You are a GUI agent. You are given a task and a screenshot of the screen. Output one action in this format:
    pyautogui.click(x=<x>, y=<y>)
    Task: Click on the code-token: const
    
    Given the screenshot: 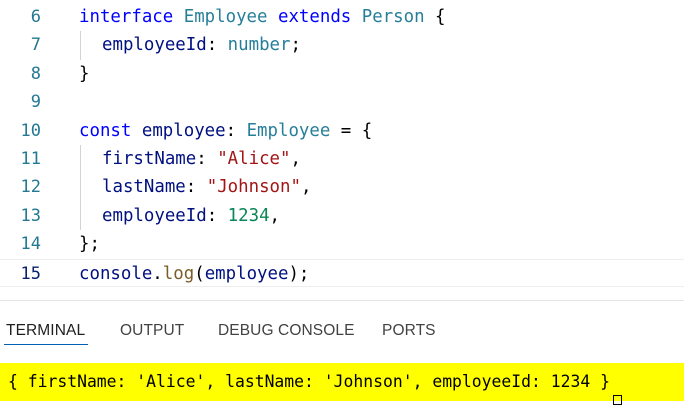 What is the action you would take?
    pyautogui.click(x=105, y=130)
    